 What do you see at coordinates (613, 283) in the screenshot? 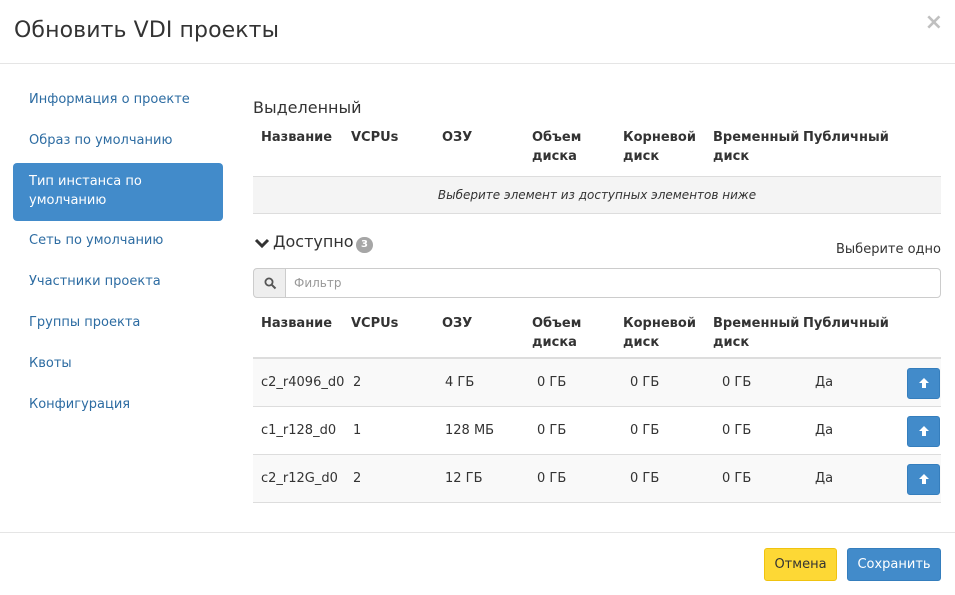
I see `filter-input` at bounding box center [613, 283].